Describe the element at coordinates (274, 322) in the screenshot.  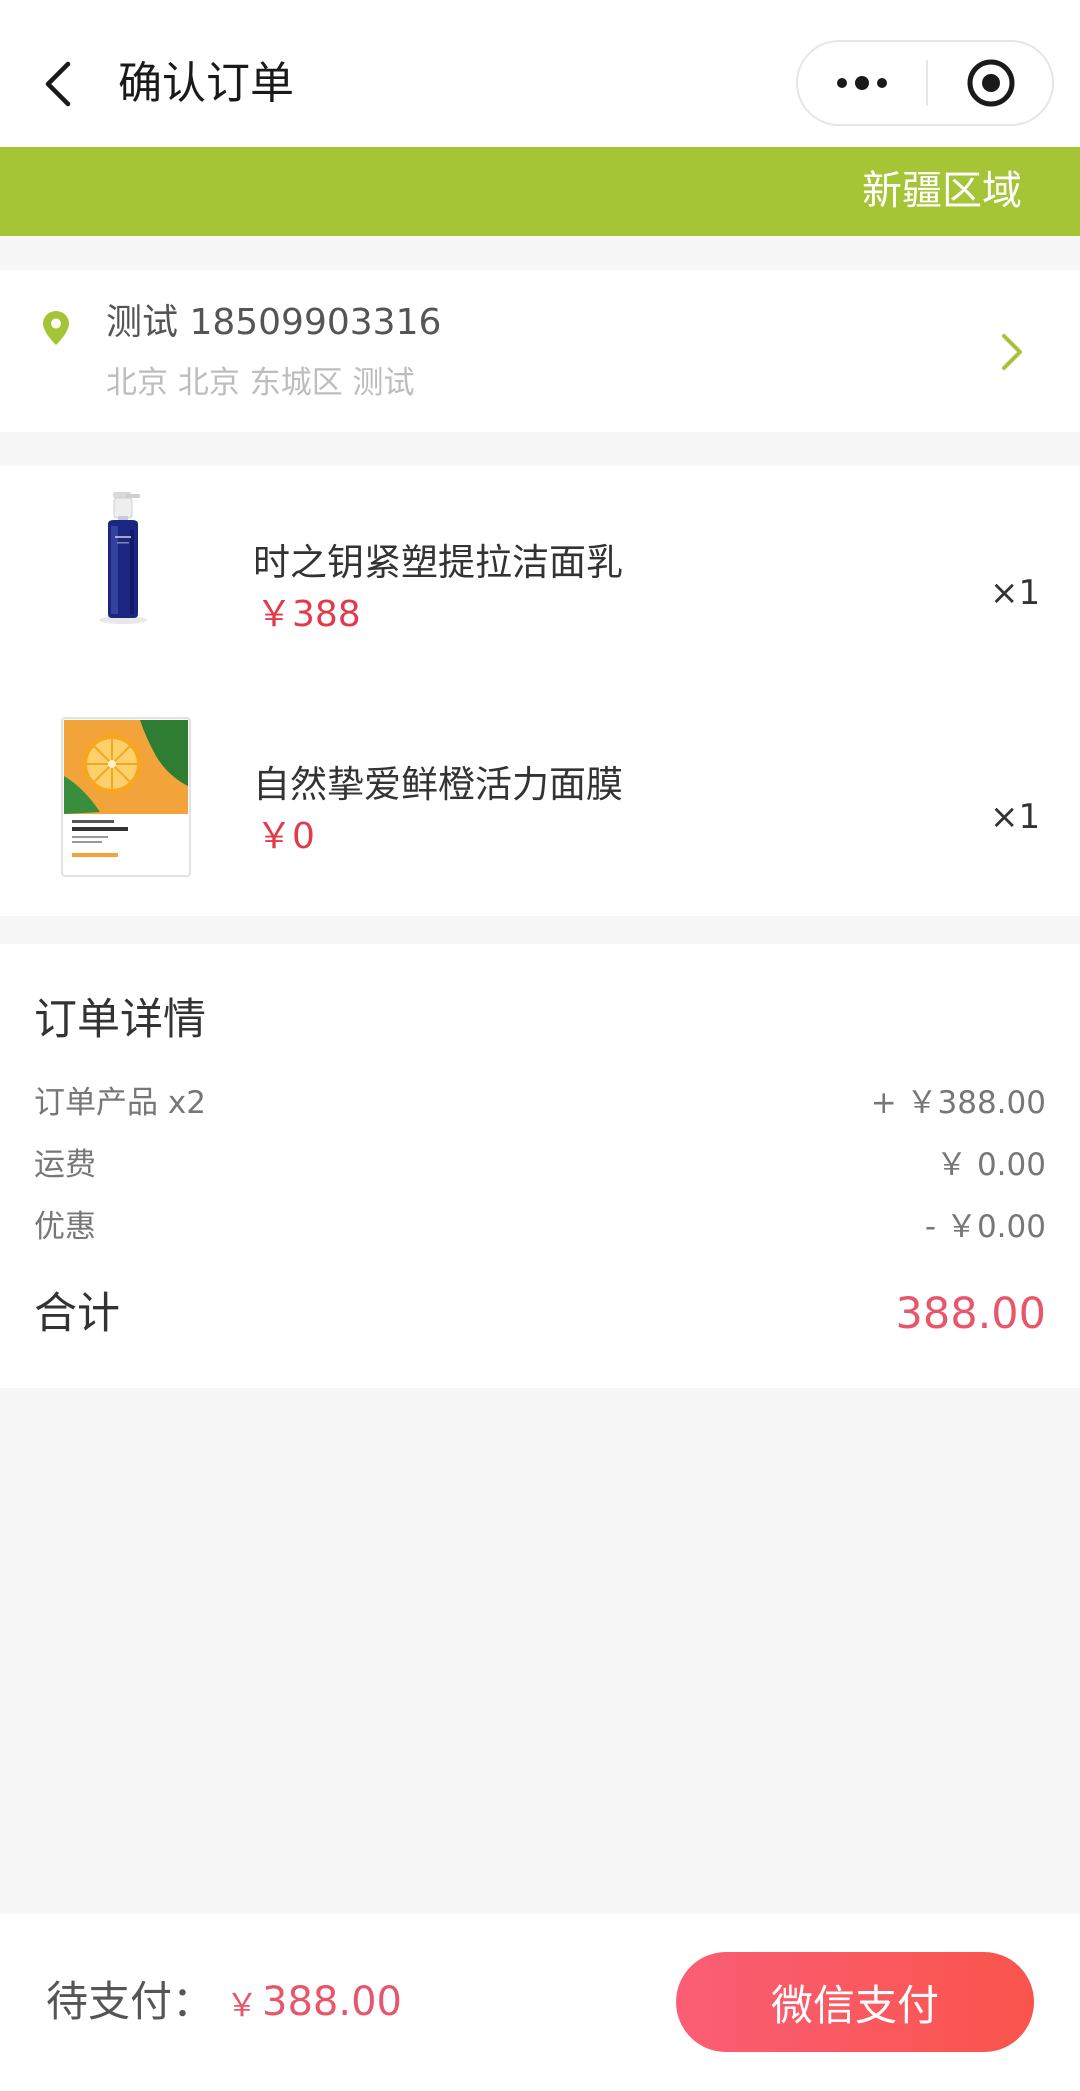
I see `address-name-phone: 测试 18509903316` at that location.